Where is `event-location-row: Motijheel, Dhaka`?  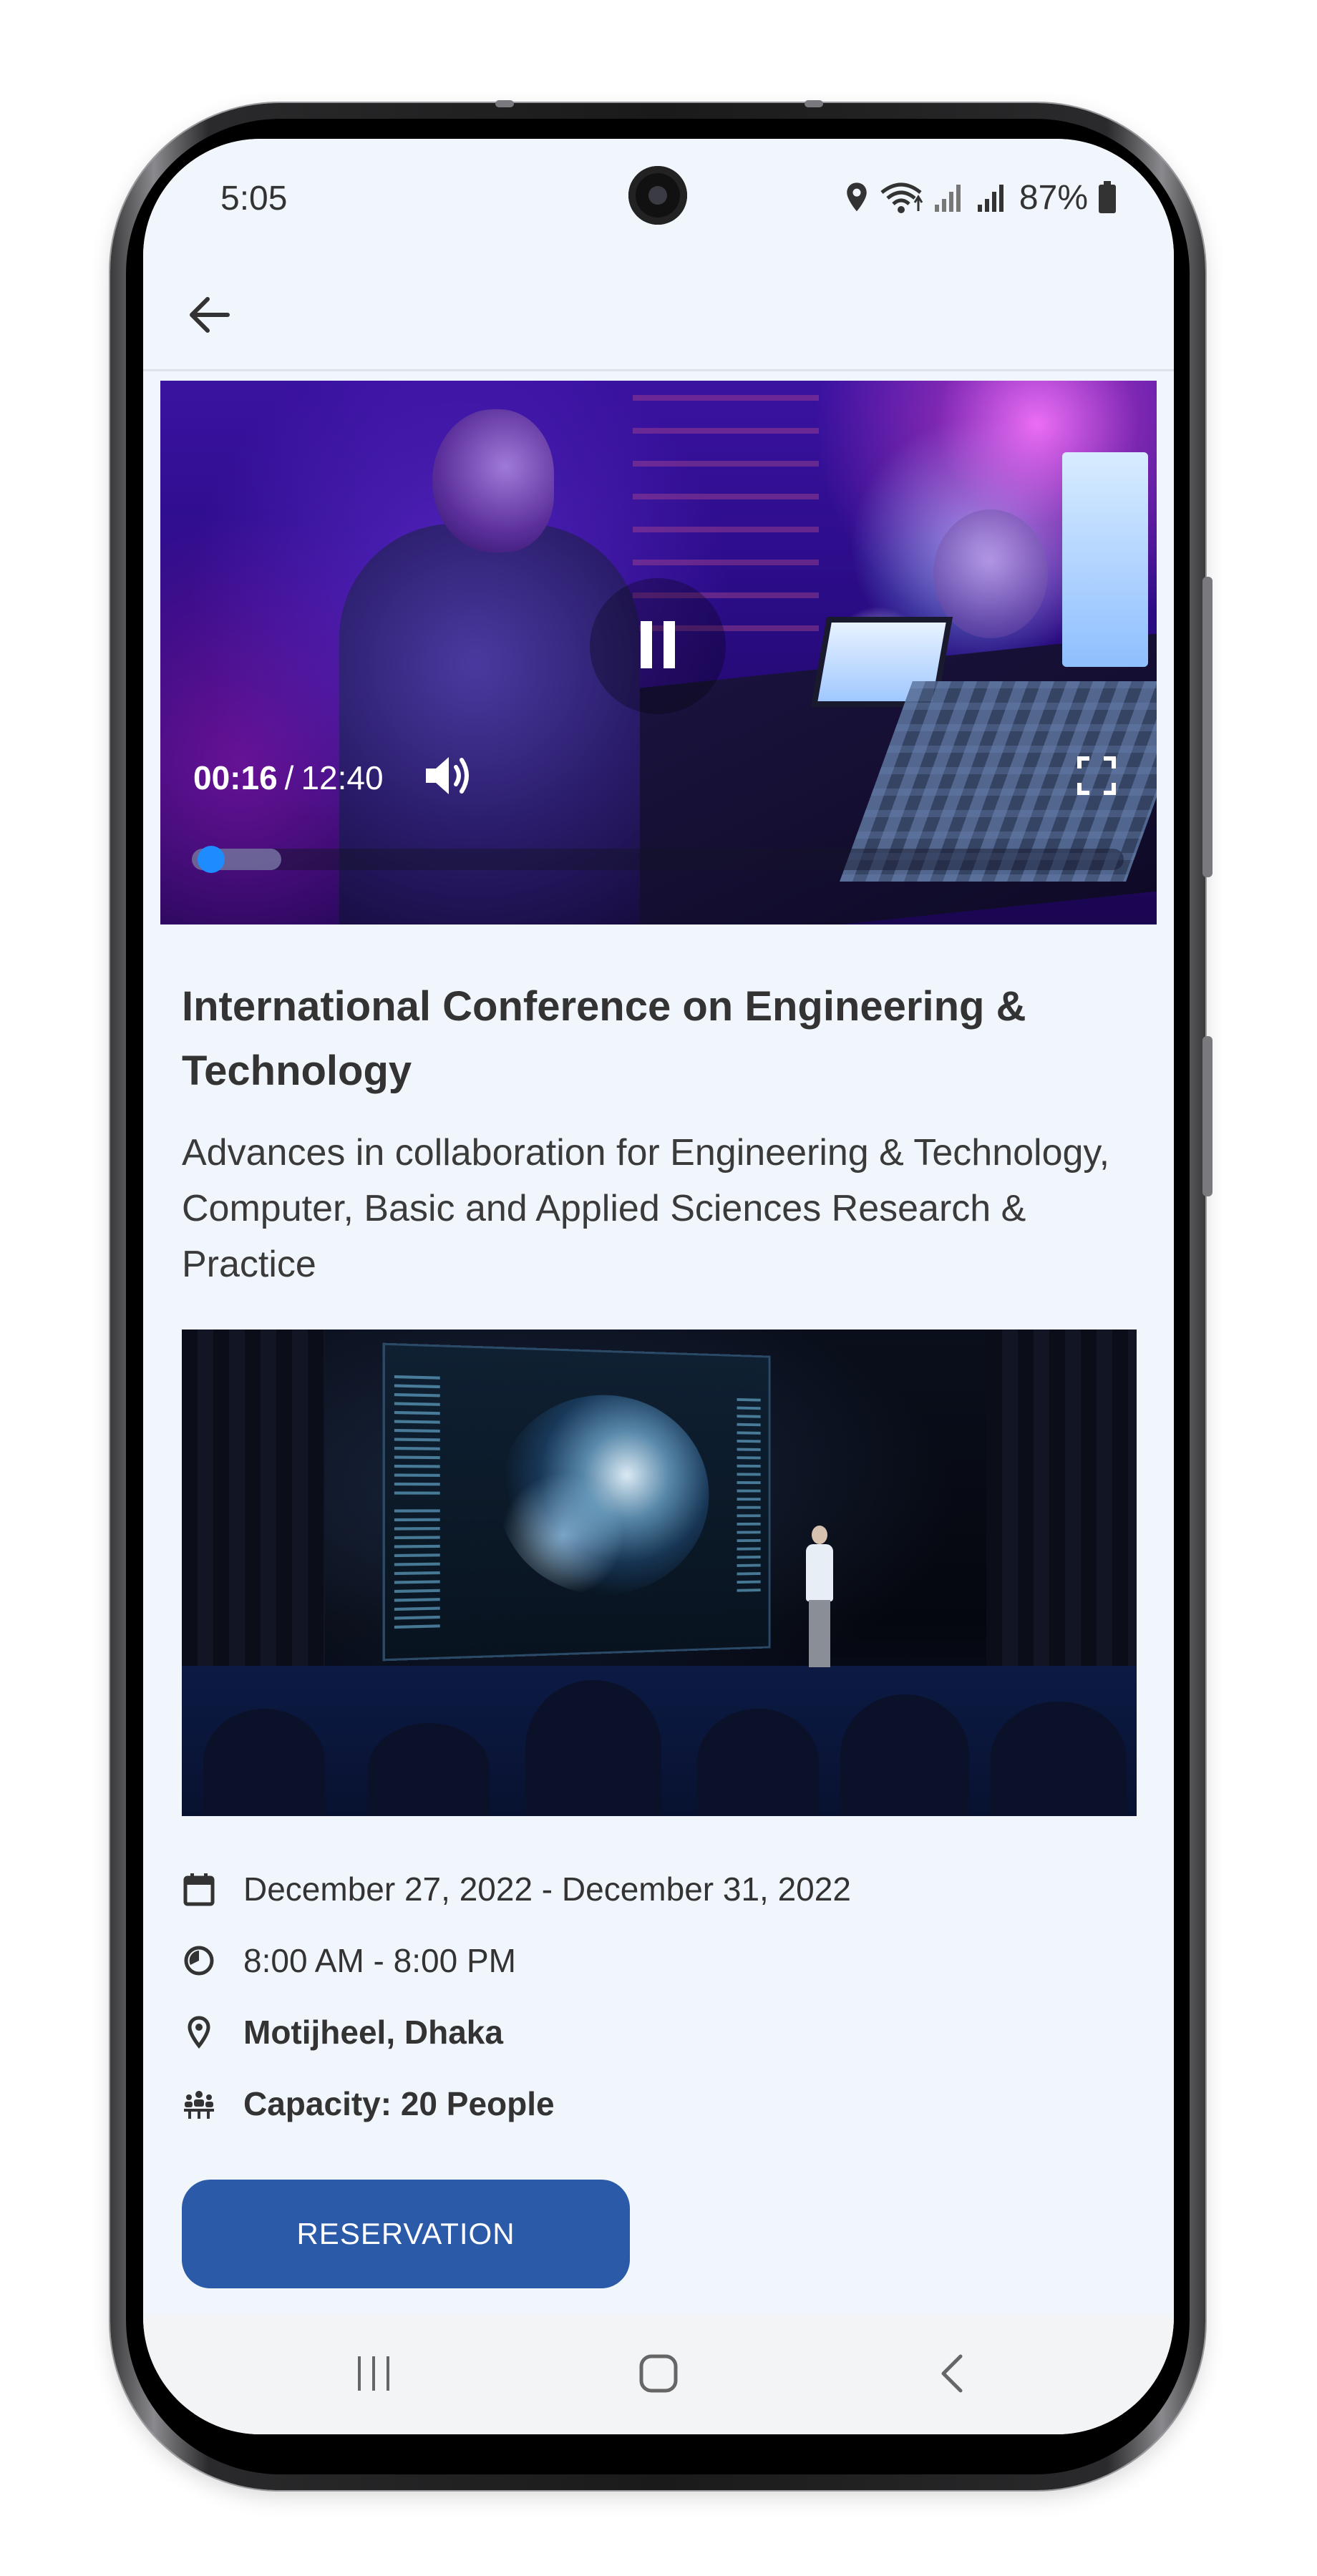 event-location-row: Motijheel, Dhaka is located at coordinates (342, 2032).